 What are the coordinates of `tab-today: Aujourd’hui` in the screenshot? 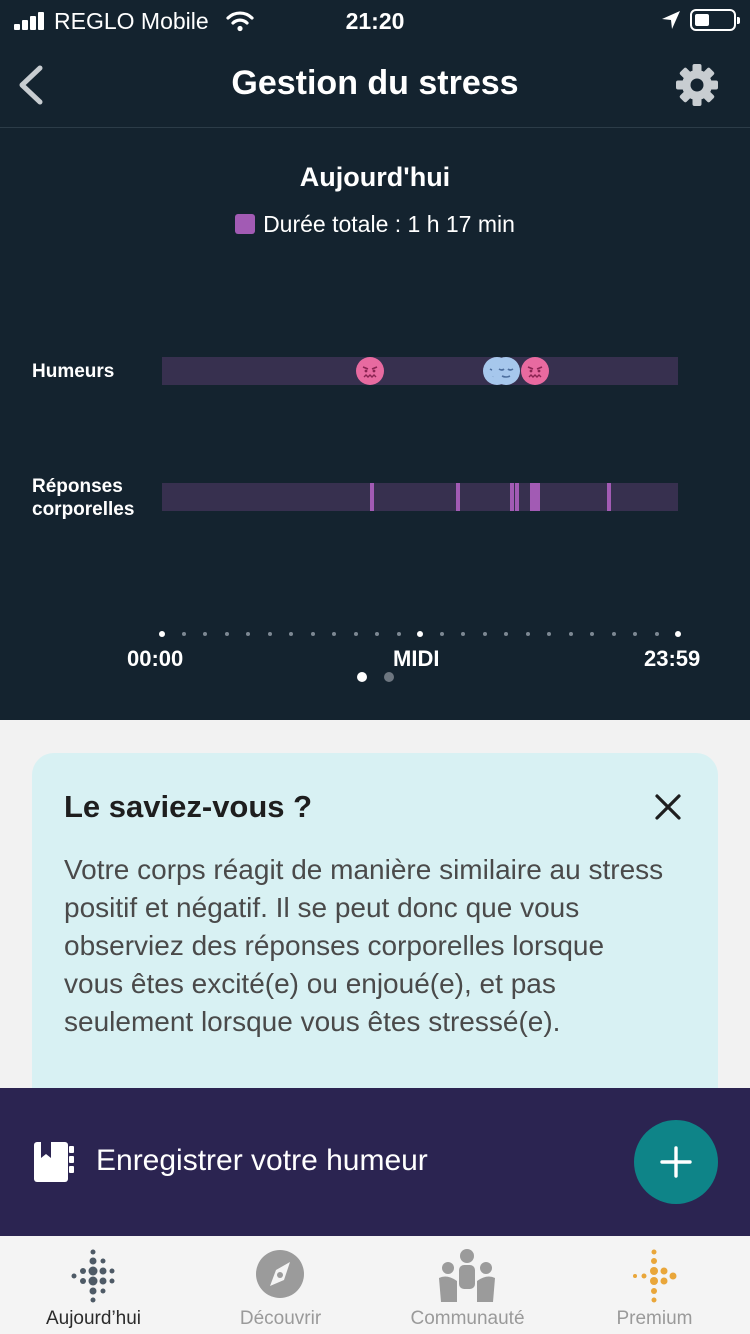 It's located at (93, 1285).